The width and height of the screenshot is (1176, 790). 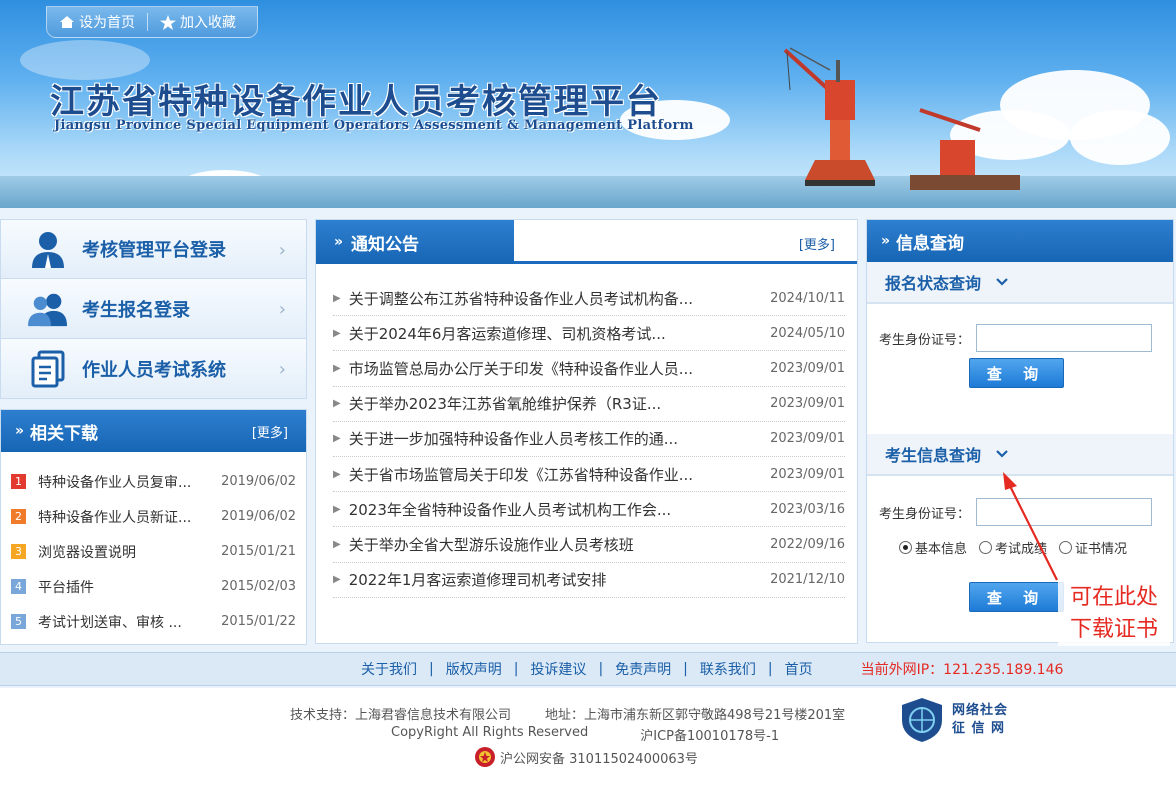 I want to click on exam-system-button: 作业人员考试系统 ›, so click(x=153, y=369).